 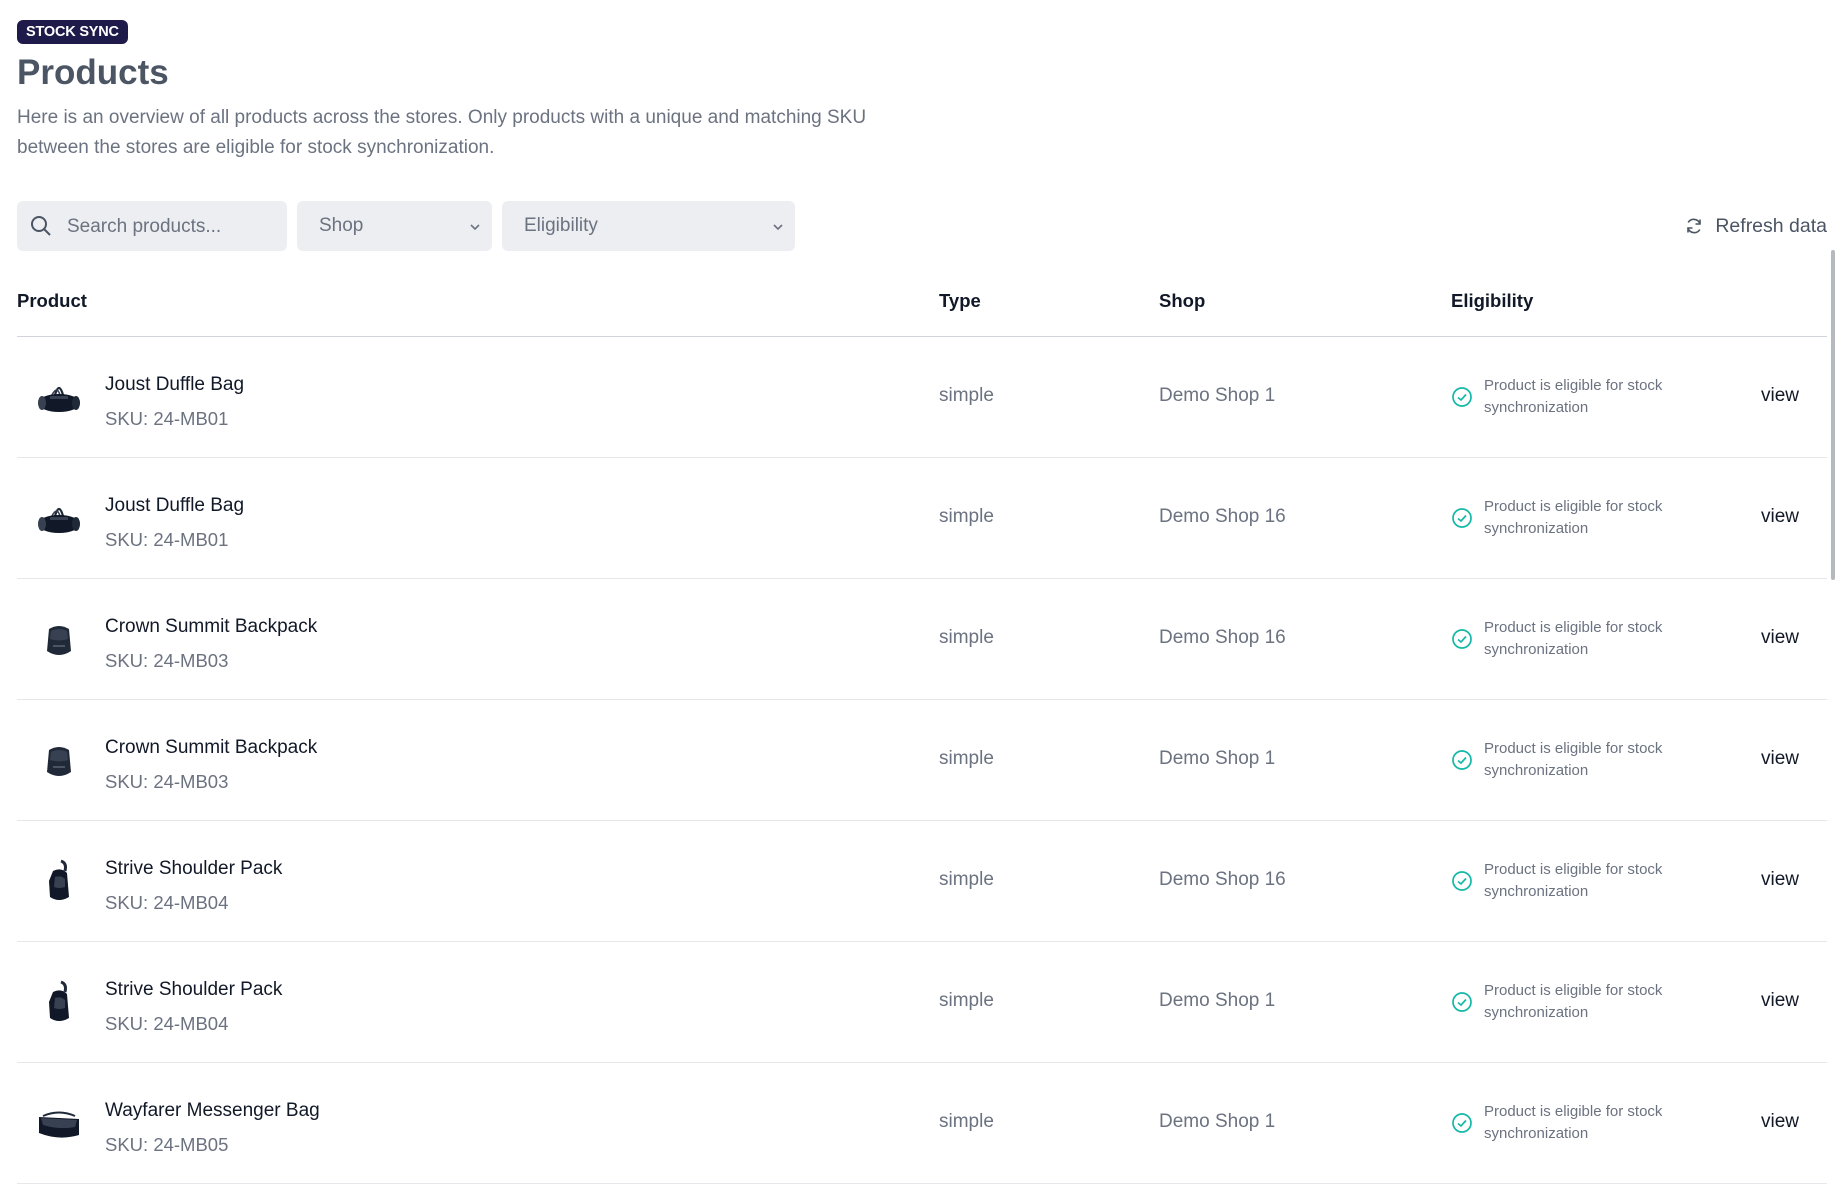 I want to click on eligibility-select: Eligibility, so click(x=648, y=226).